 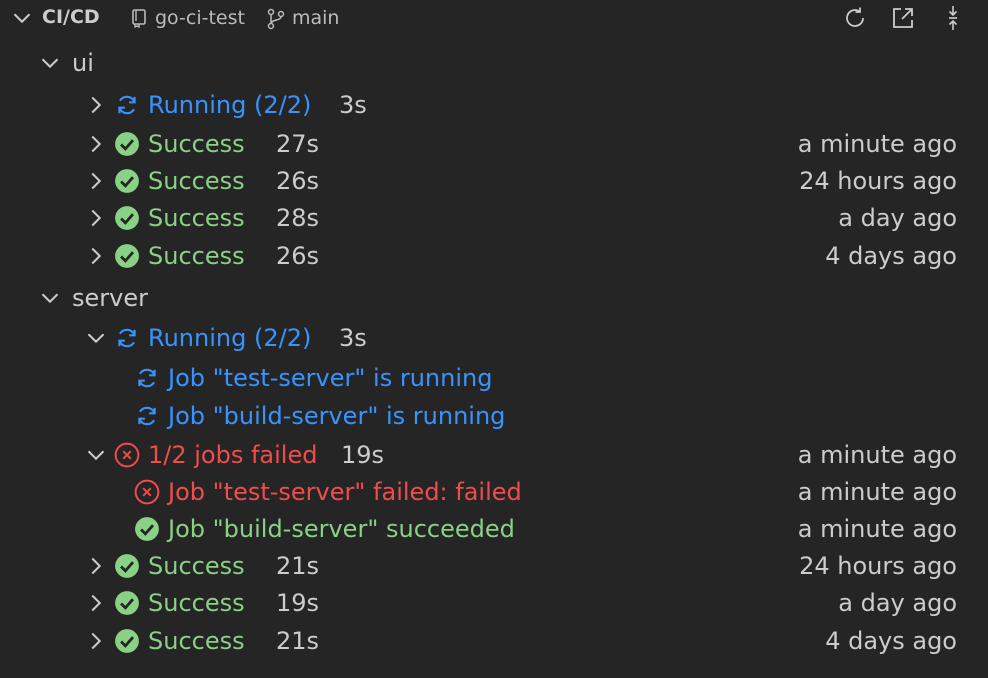 What do you see at coordinates (200, 18) in the screenshot?
I see `repo-name: go-ci-test` at bounding box center [200, 18].